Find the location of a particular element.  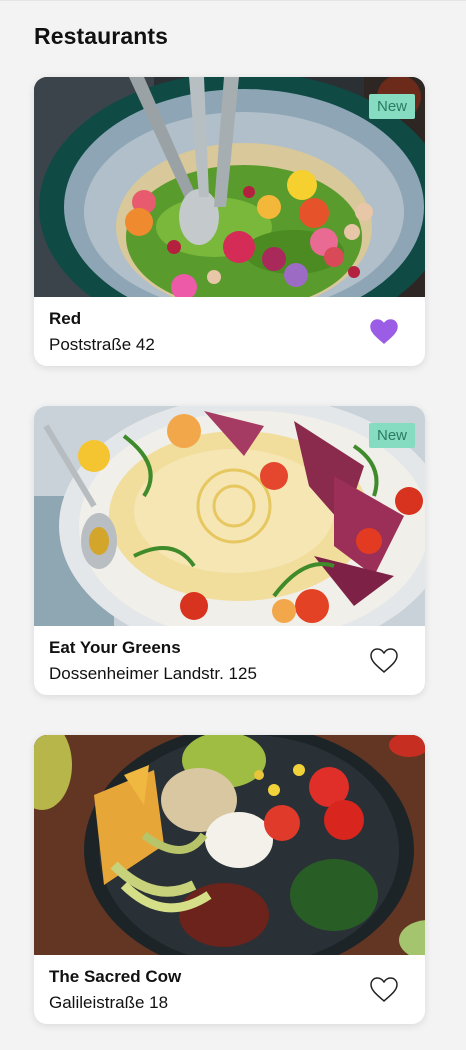

restaurant-name: Eat Your Greens is located at coordinates (115, 647).